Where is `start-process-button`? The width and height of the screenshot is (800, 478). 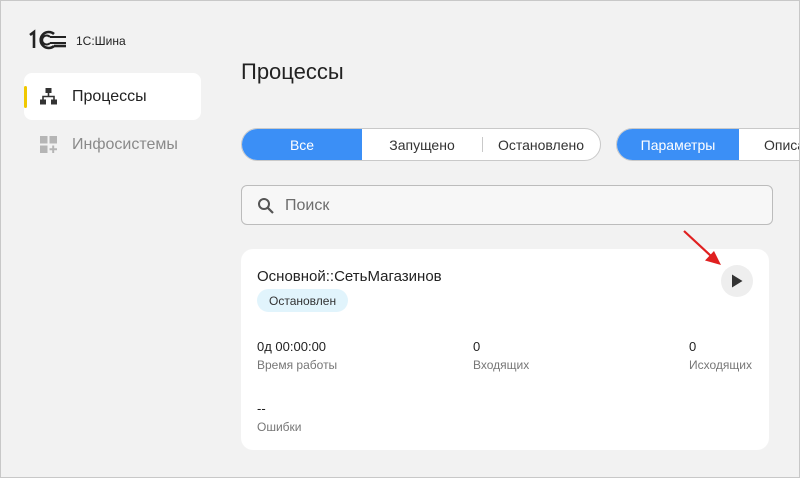
start-process-button is located at coordinates (737, 281).